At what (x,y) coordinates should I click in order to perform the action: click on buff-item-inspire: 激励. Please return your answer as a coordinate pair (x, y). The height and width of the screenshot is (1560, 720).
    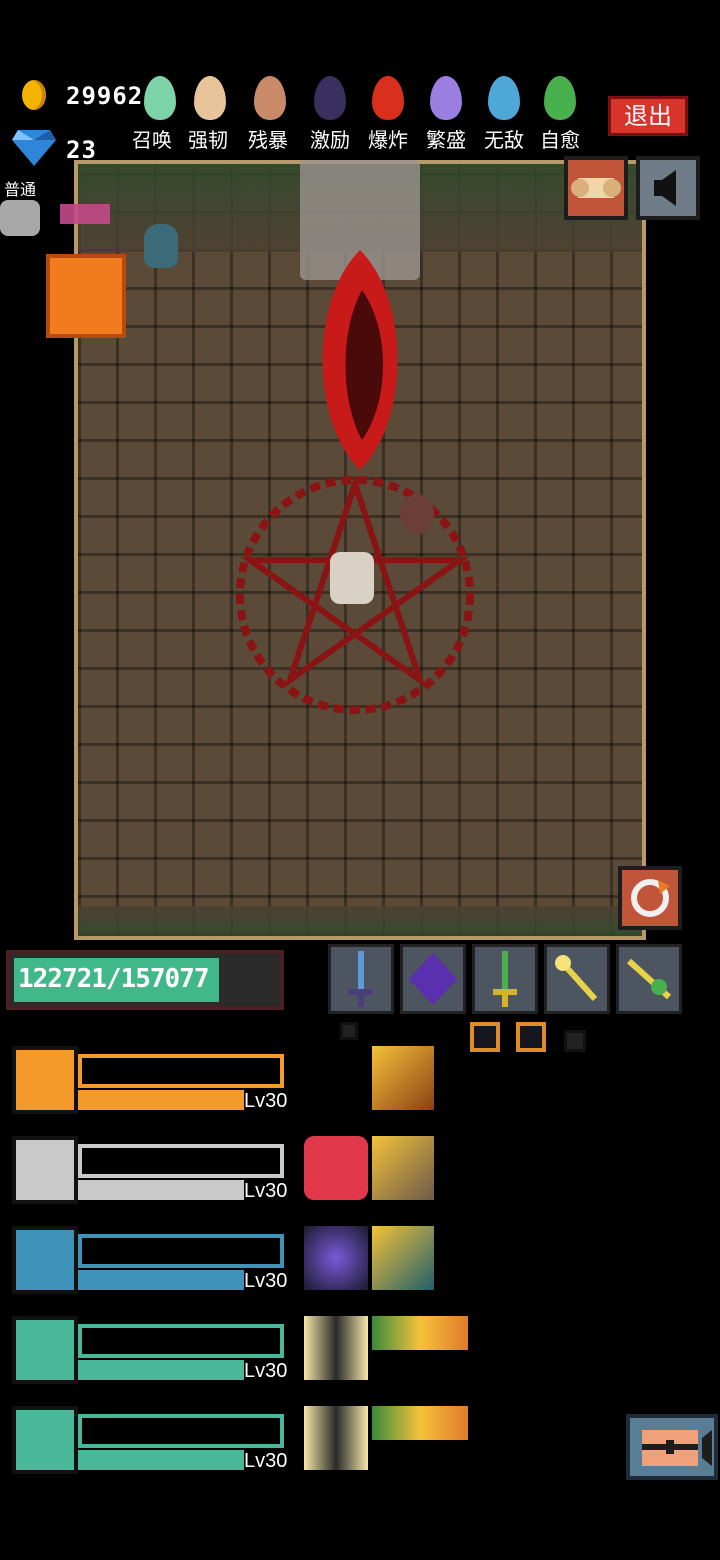
    Looking at the image, I should click on (336, 114).